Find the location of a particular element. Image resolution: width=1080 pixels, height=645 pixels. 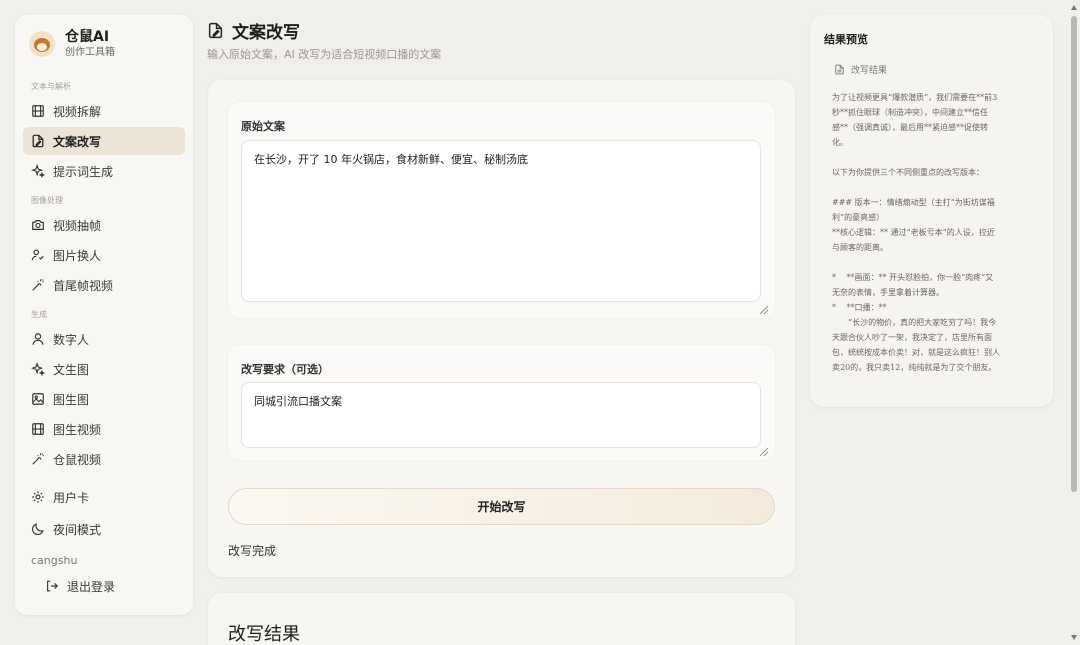

sidebar-item-label: 首尾帧视频 is located at coordinates (83, 285).